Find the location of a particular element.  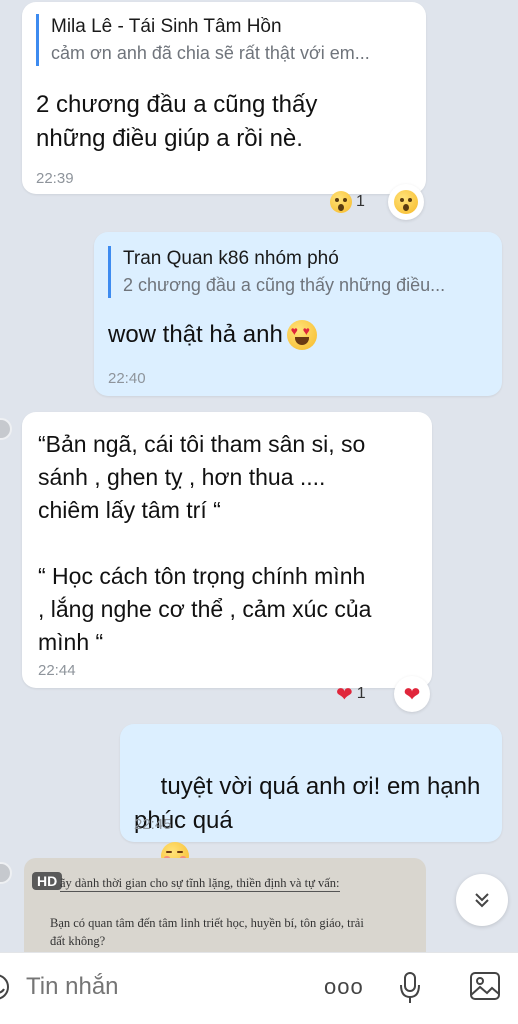

reaction-summary: 1 is located at coordinates (347, 202).